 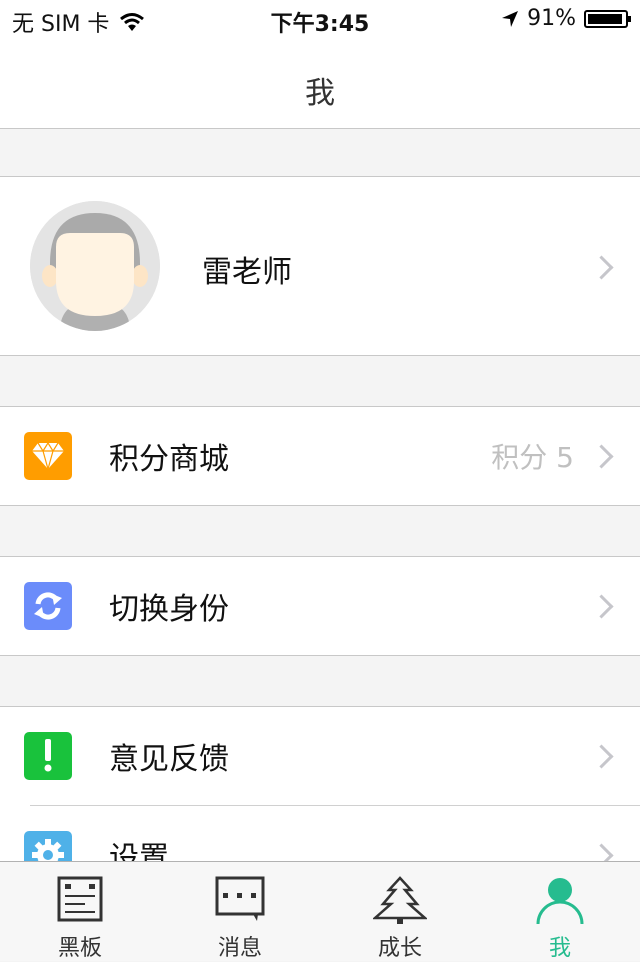 What do you see at coordinates (169, 759) in the screenshot?
I see `menu-label: 意见反馈` at bounding box center [169, 759].